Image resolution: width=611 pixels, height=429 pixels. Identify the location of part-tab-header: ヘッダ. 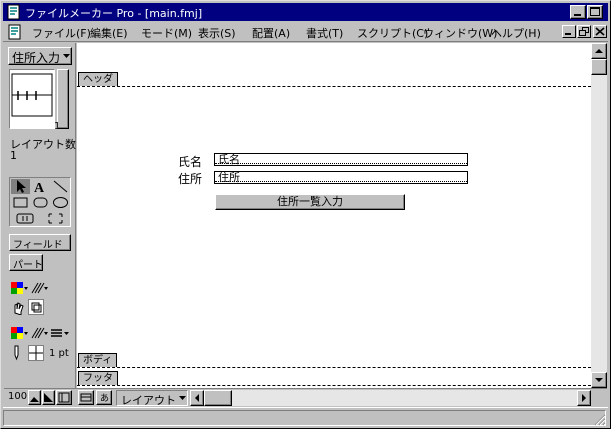
(98, 79).